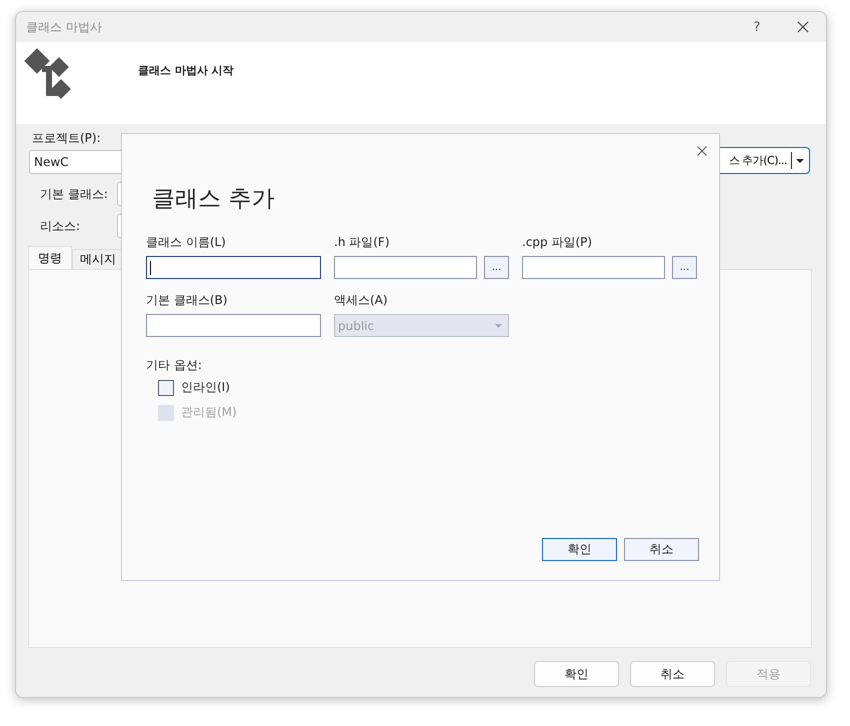 The height and width of the screenshot is (726, 850). I want to click on field-label: .cpp 파일(P), so click(558, 242).